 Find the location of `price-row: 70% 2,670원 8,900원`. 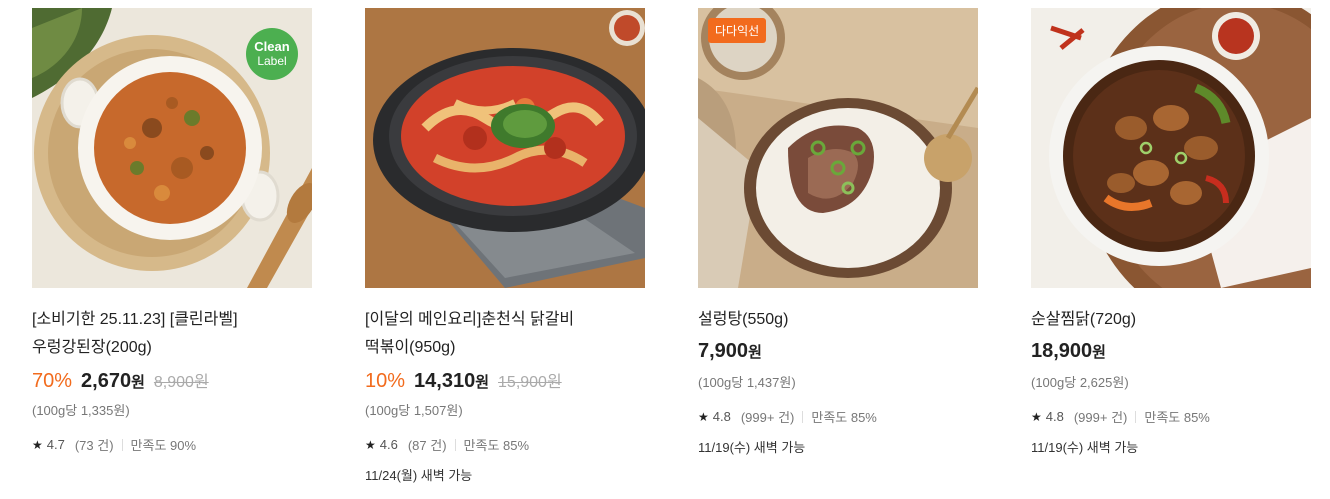

price-row: 70% 2,670원 8,900원 is located at coordinates (173, 383).